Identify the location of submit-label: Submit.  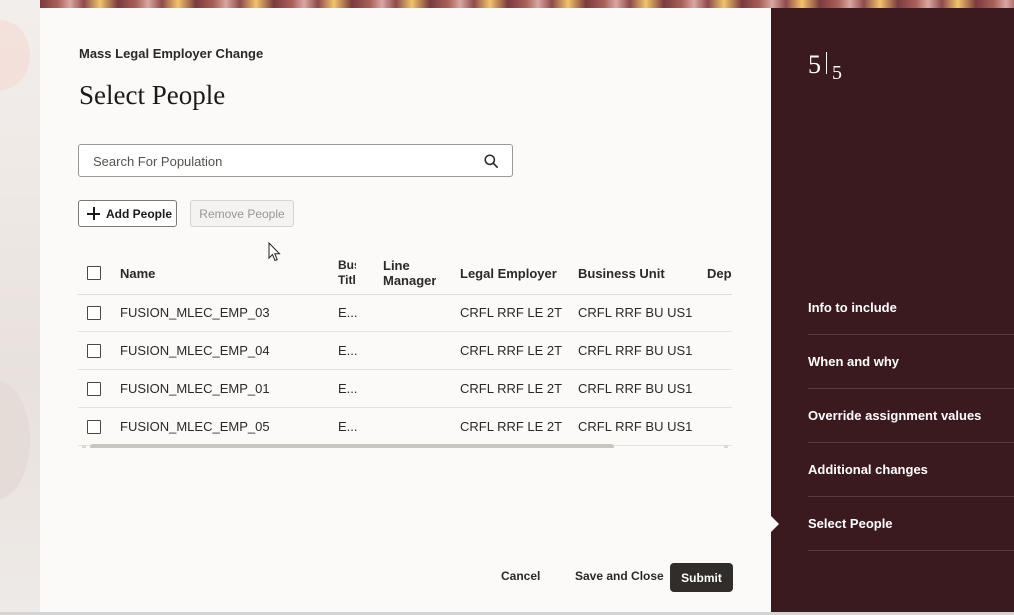
(701, 577).